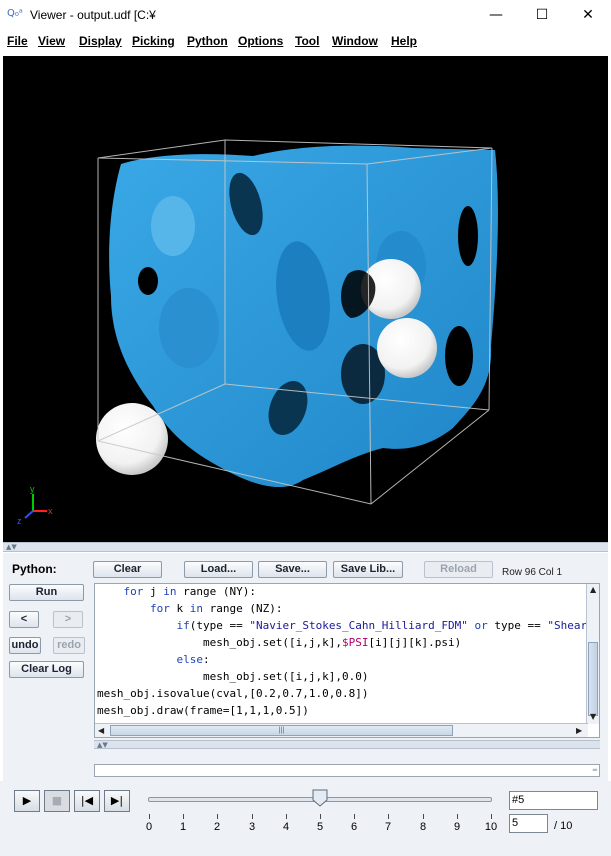  What do you see at coordinates (491, 827) in the screenshot?
I see `slider-tick-label: 10` at bounding box center [491, 827].